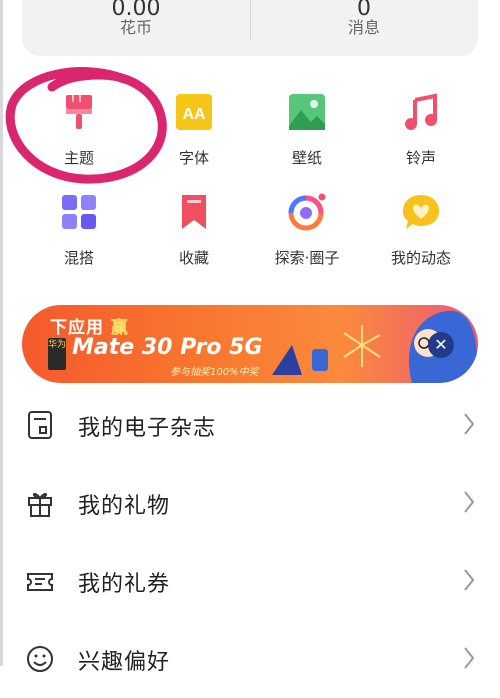  Describe the element at coordinates (421, 212) in the screenshot. I see `heart-bubble-icon` at that location.